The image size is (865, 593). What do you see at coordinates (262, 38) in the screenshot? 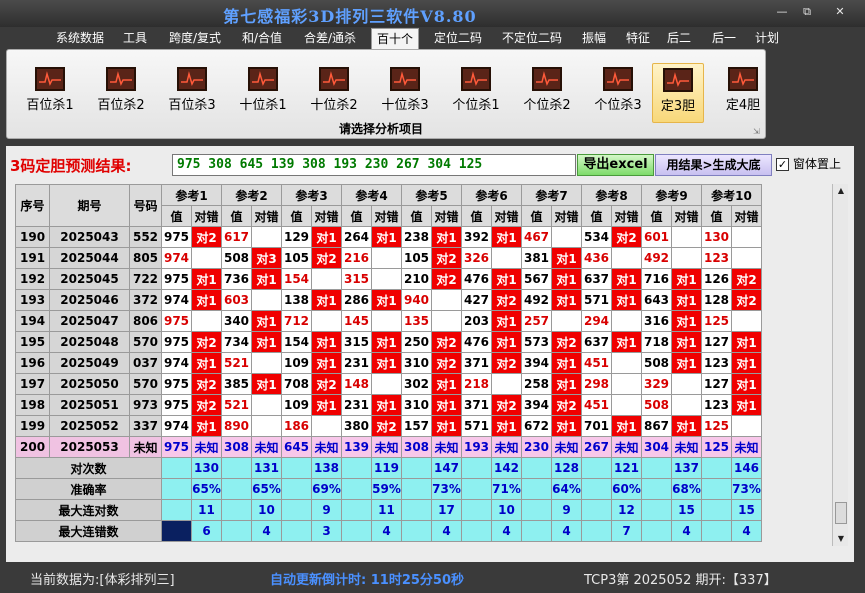
I see `menu-item-3: 和/合值` at bounding box center [262, 38].